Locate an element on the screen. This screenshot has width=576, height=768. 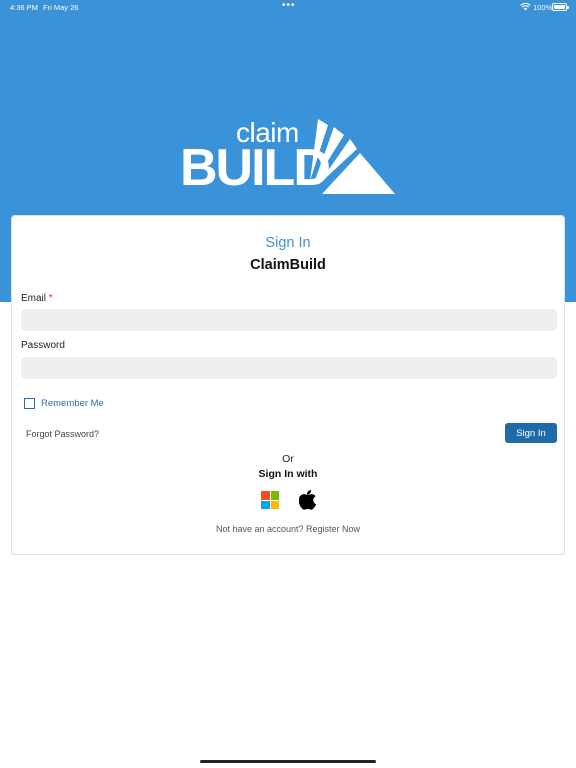
apple-icon is located at coordinates (308, 499).